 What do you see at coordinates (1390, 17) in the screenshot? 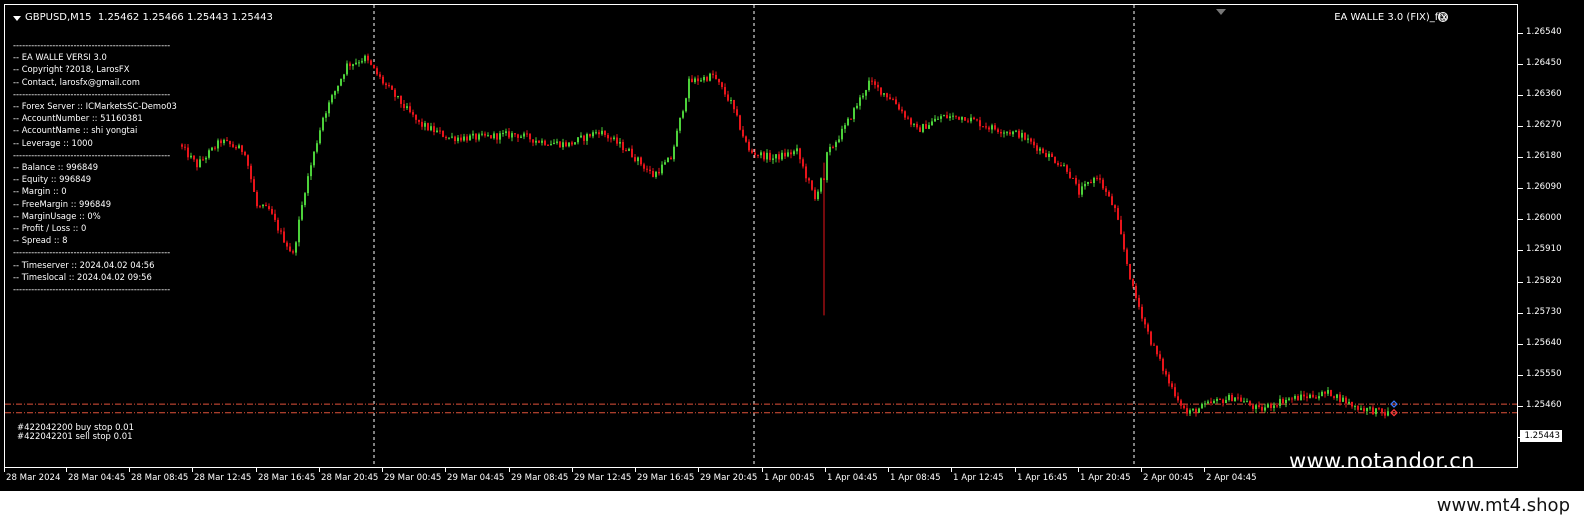
I see `ea-title: EA WALLE 3.0 (FIX)_fix` at bounding box center [1390, 17].